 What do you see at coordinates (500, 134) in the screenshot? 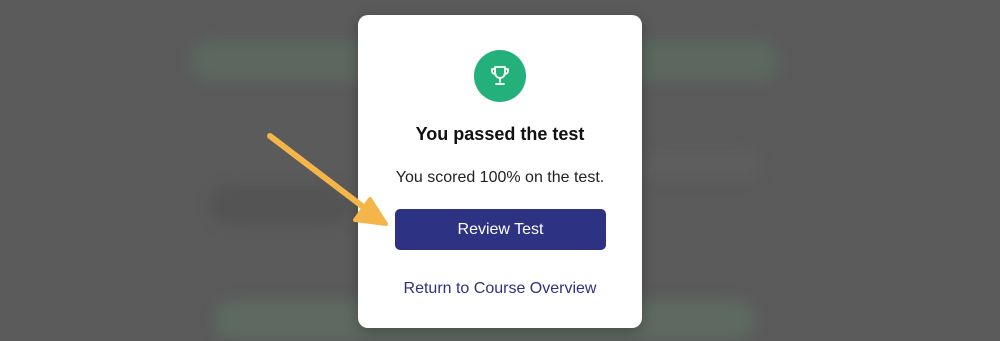
I see `modal-title: You passed the test` at bounding box center [500, 134].